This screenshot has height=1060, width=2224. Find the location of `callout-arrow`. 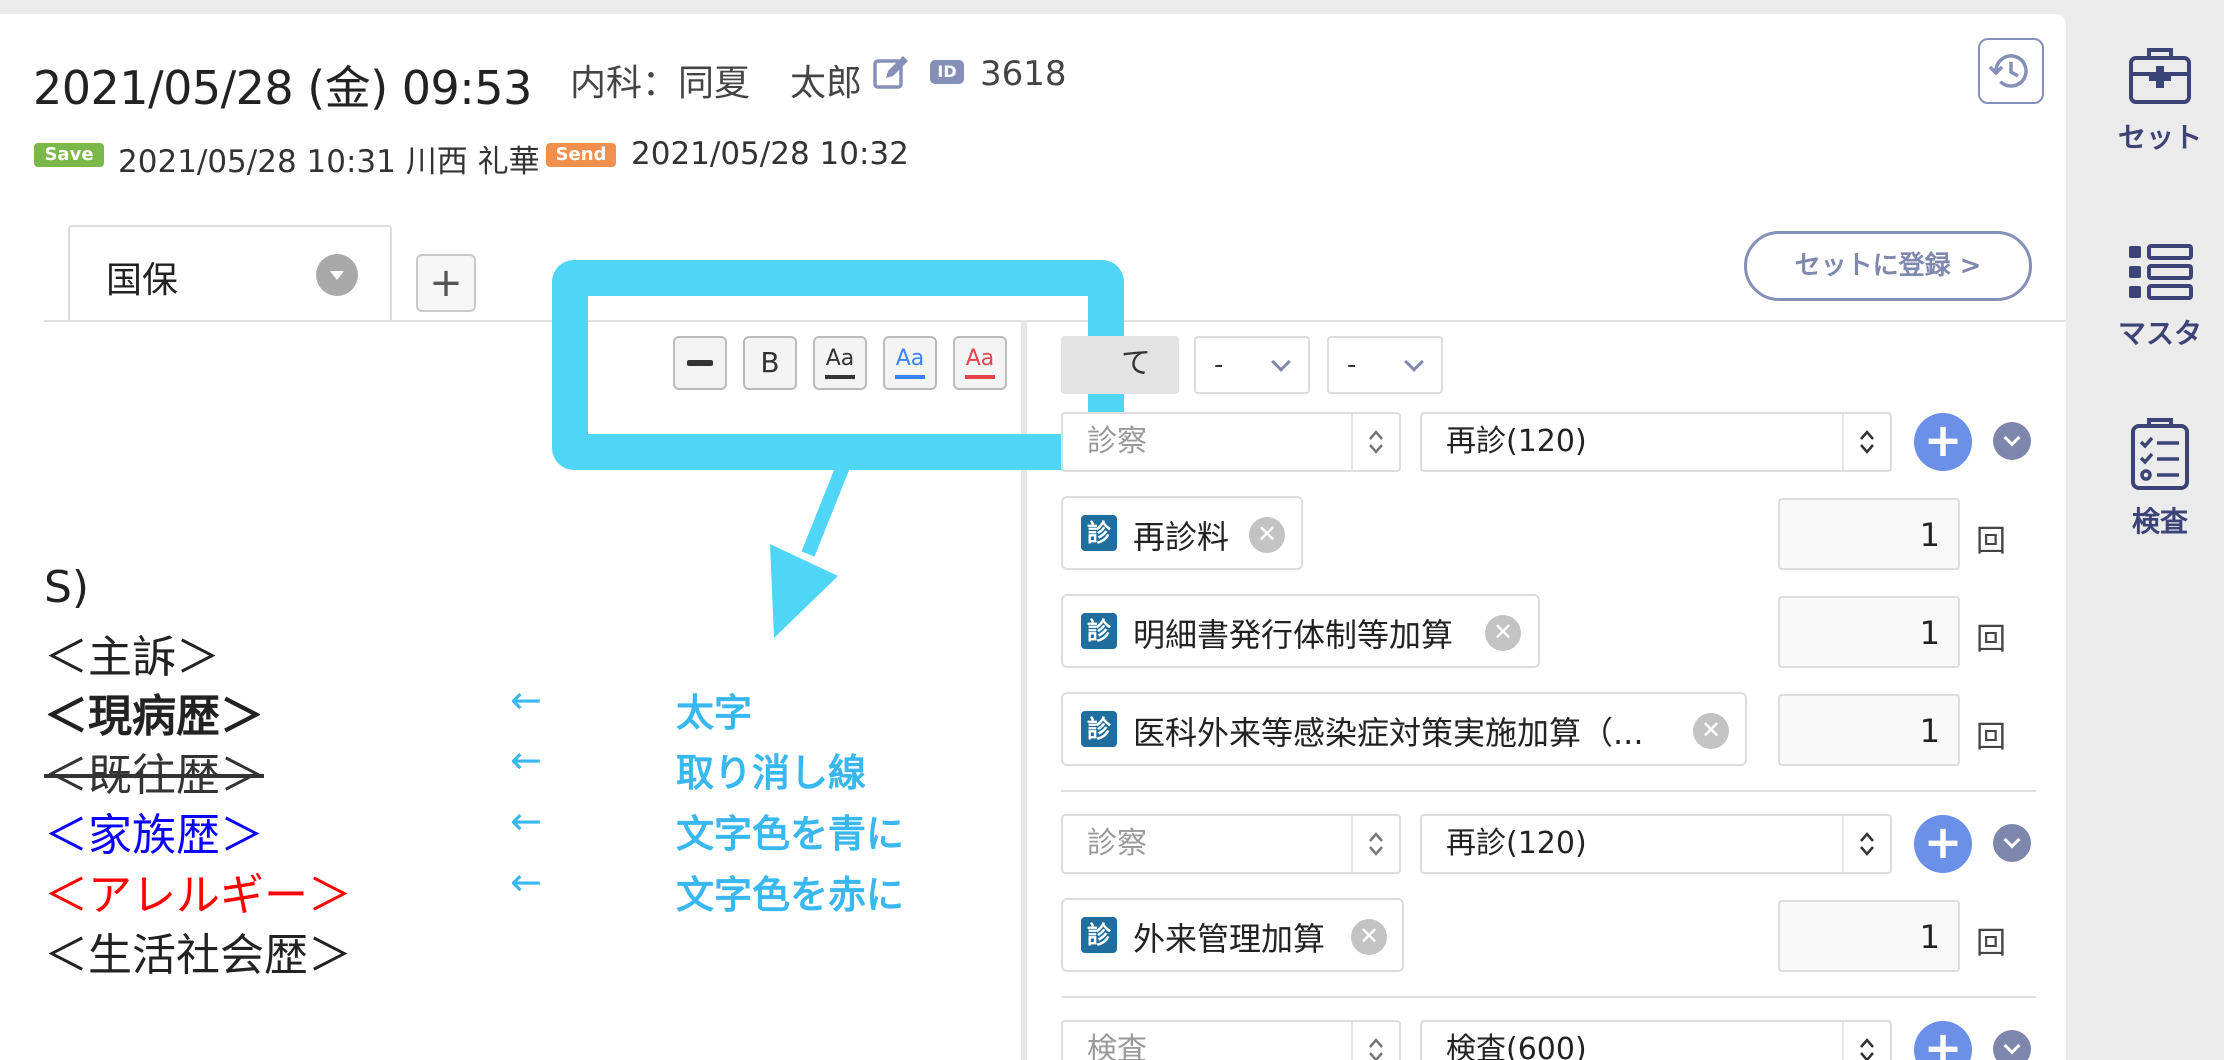

callout-arrow is located at coordinates (812, 546).